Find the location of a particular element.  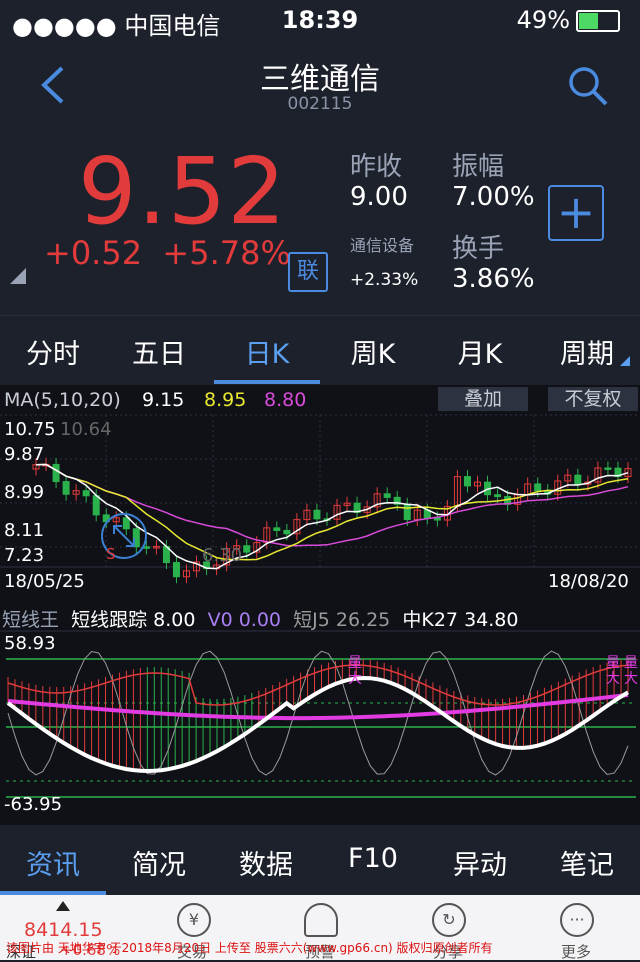

date-start: 18/05/25 is located at coordinates (44, 581).